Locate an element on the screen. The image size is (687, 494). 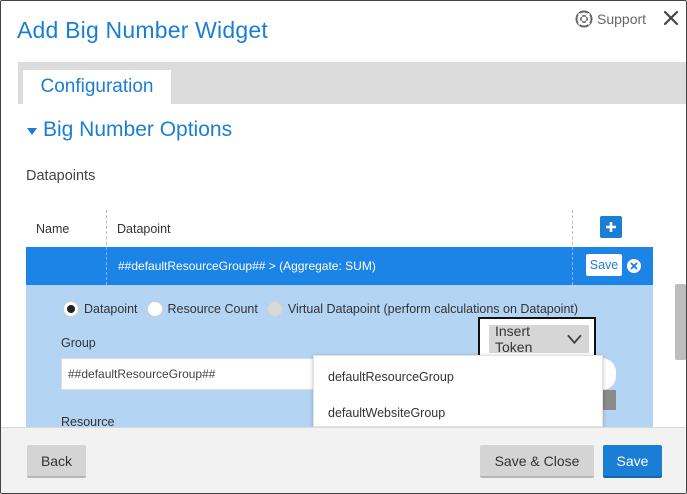
plus-icon is located at coordinates (611, 227).